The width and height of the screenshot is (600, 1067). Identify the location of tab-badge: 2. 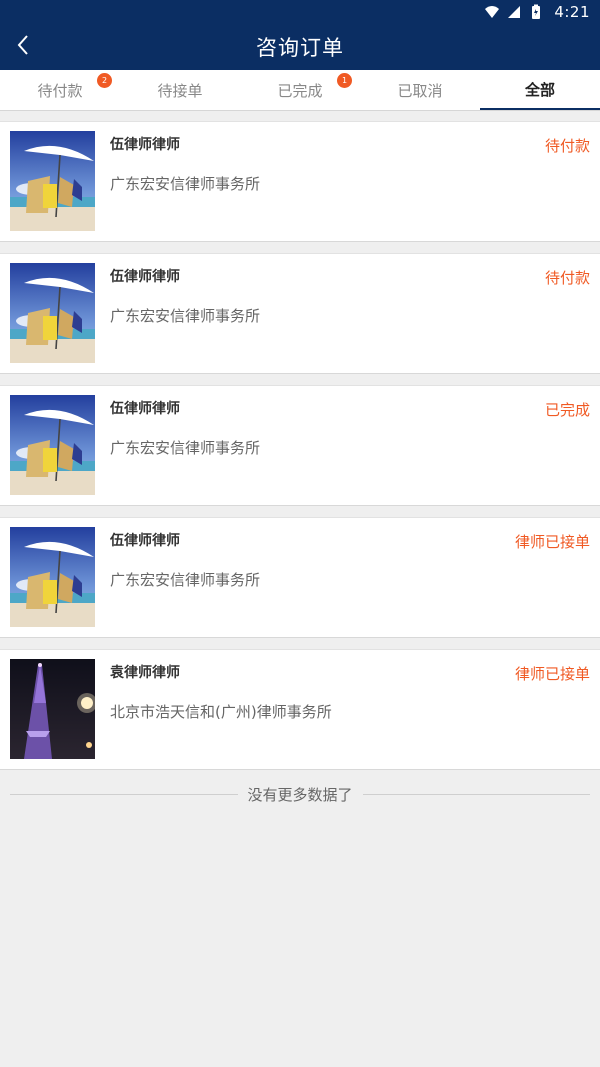
(104, 80).